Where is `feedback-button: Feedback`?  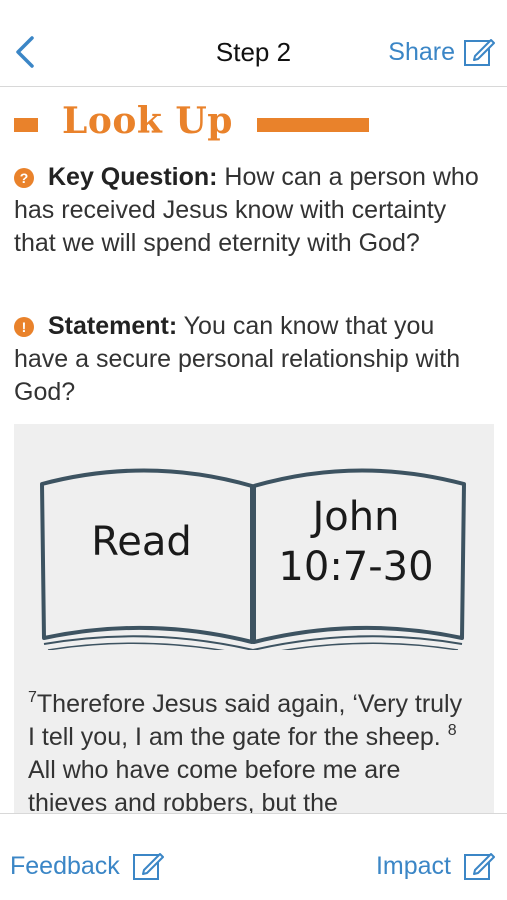
feedback-button: Feedback is located at coordinates (87, 866).